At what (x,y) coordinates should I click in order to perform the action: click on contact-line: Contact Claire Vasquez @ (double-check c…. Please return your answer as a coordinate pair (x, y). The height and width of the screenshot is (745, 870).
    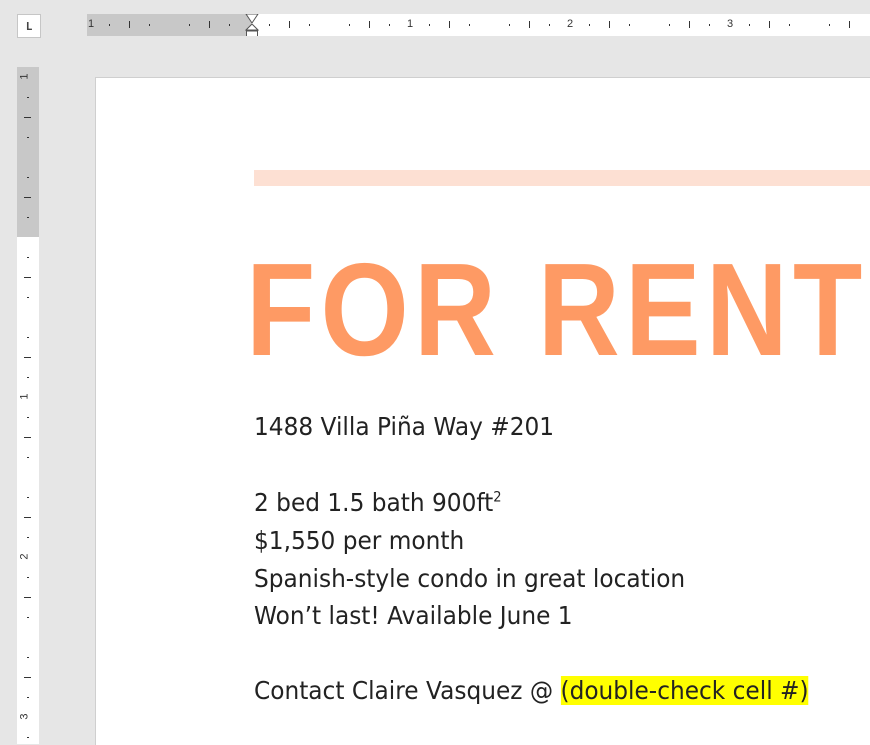
    Looking at the image, I should click on (531, 690).